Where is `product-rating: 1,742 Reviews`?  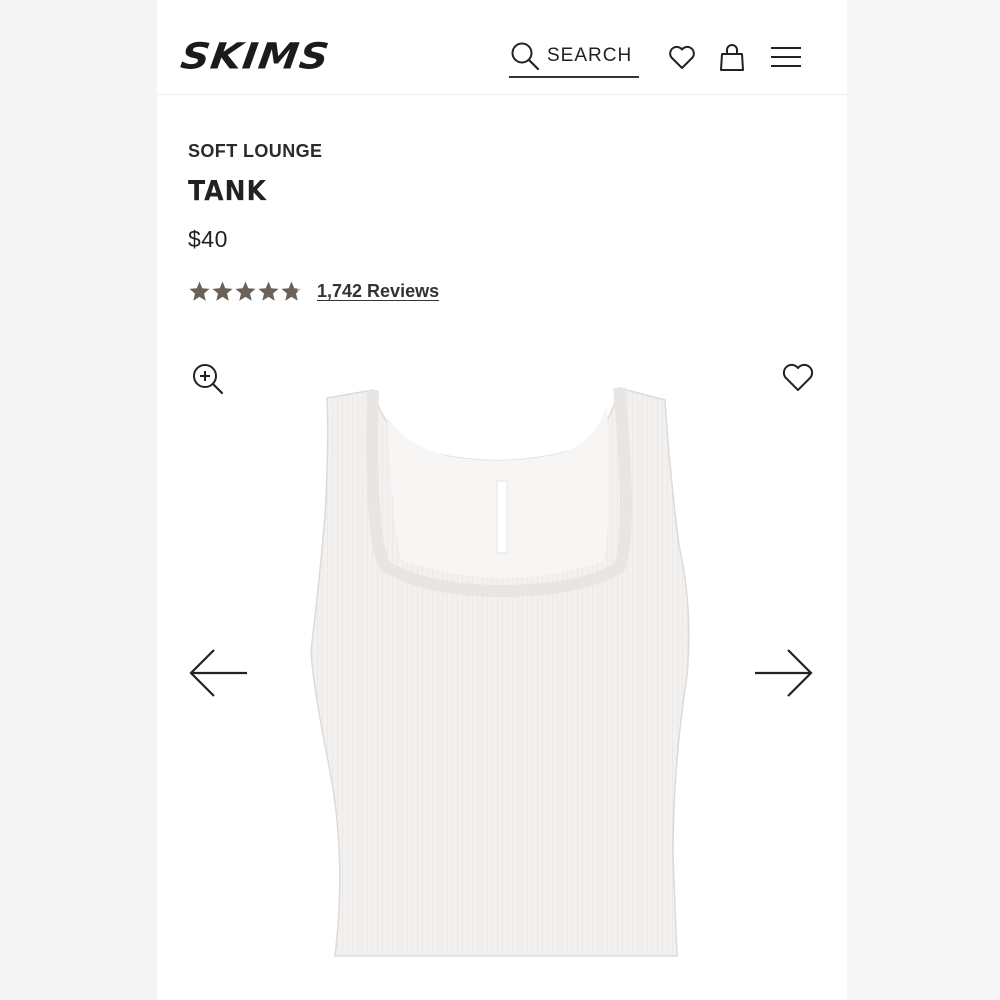 product-rating: 1,742 Reviews is located at coordinates (313, 291).